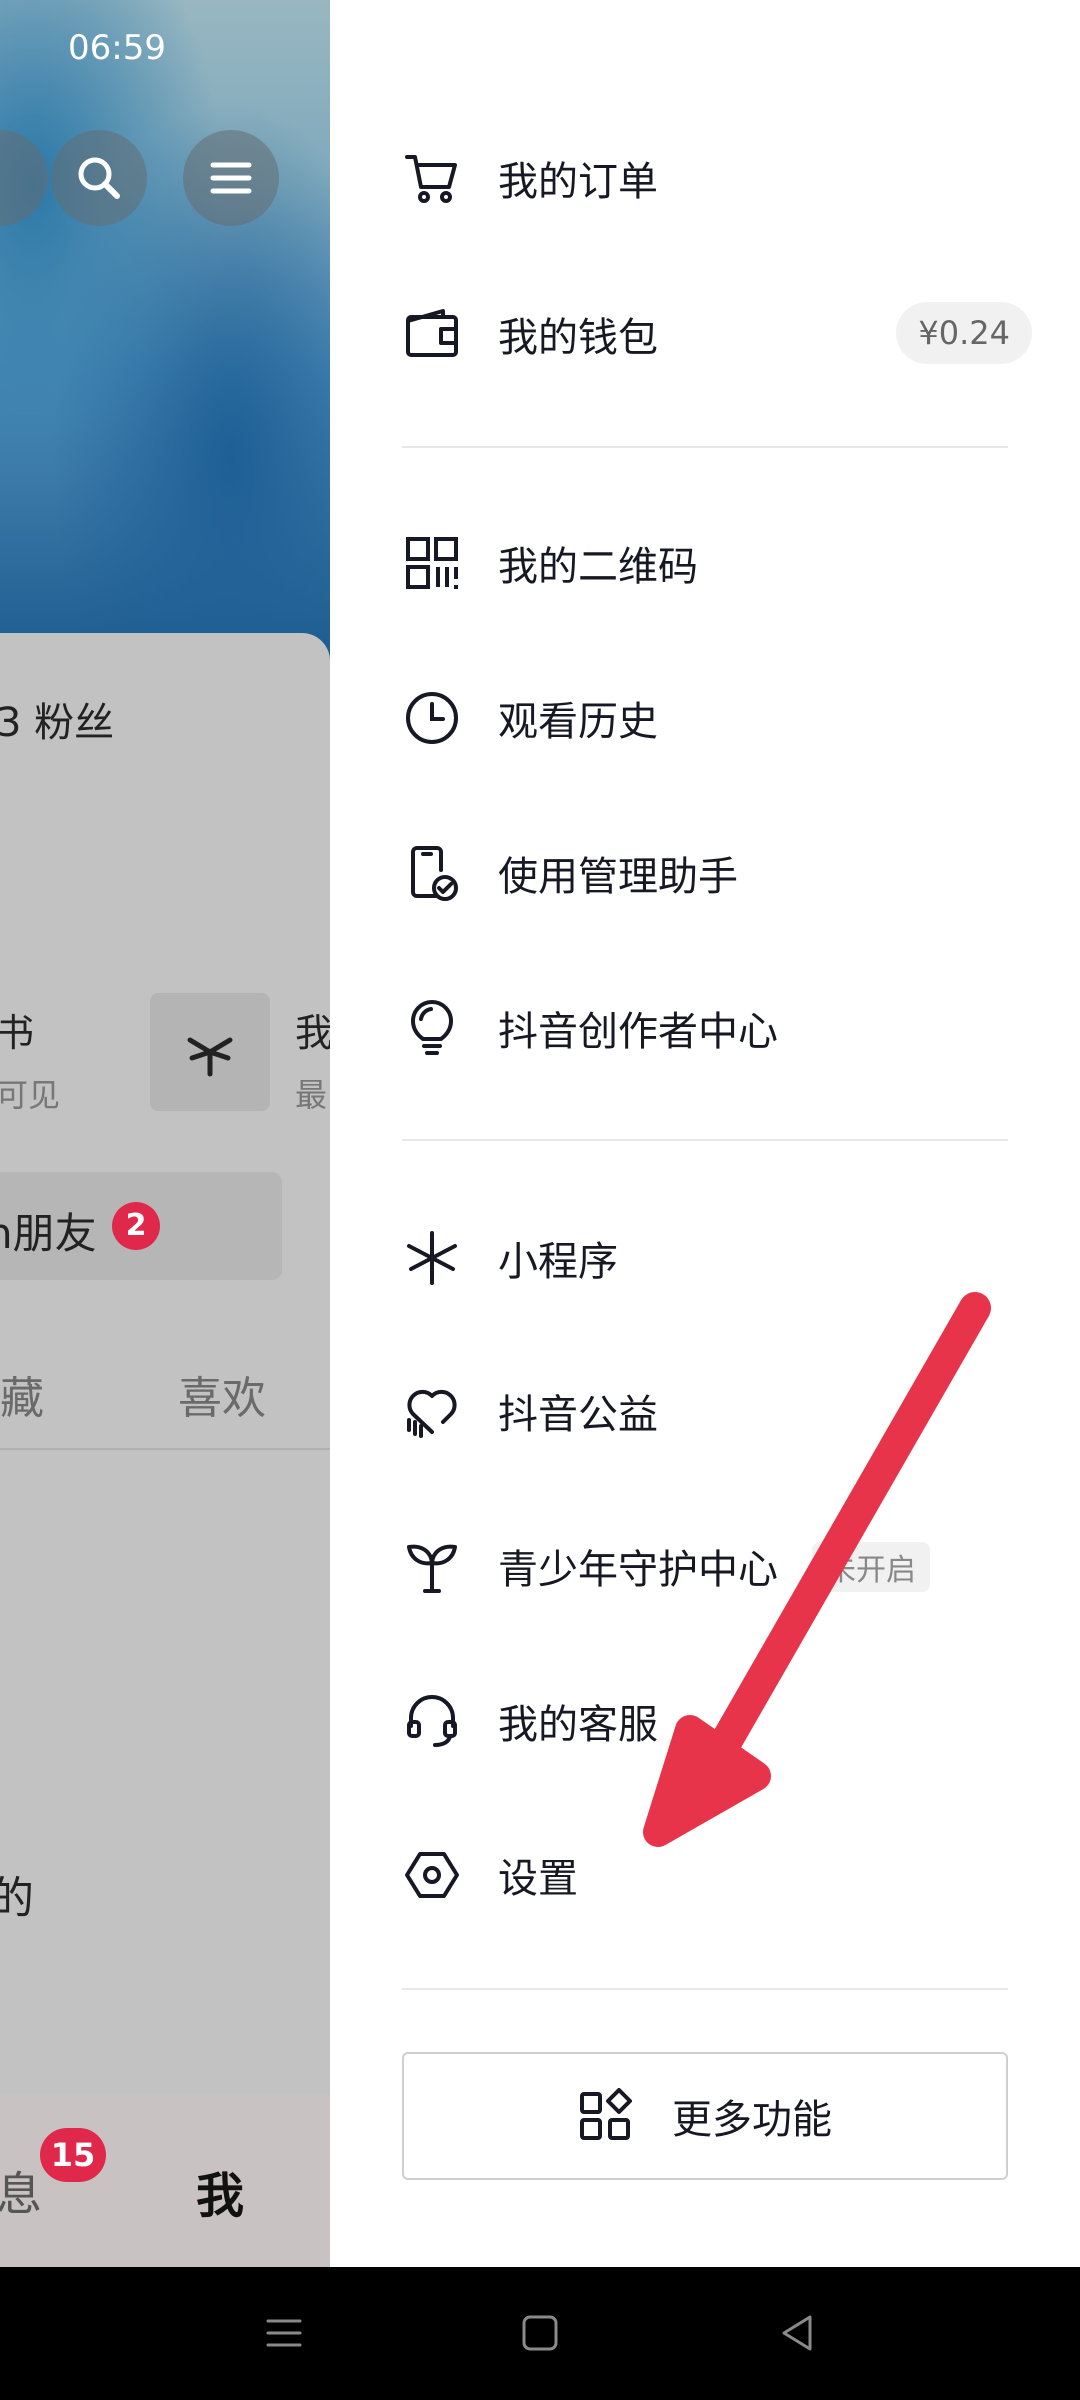 The height and width of the screenshot is (2400, 1080). What do you see at coordinates (30, 1095) in the screenshot?
I see `book-sub: 可见` at bounding box center [30, 1095].